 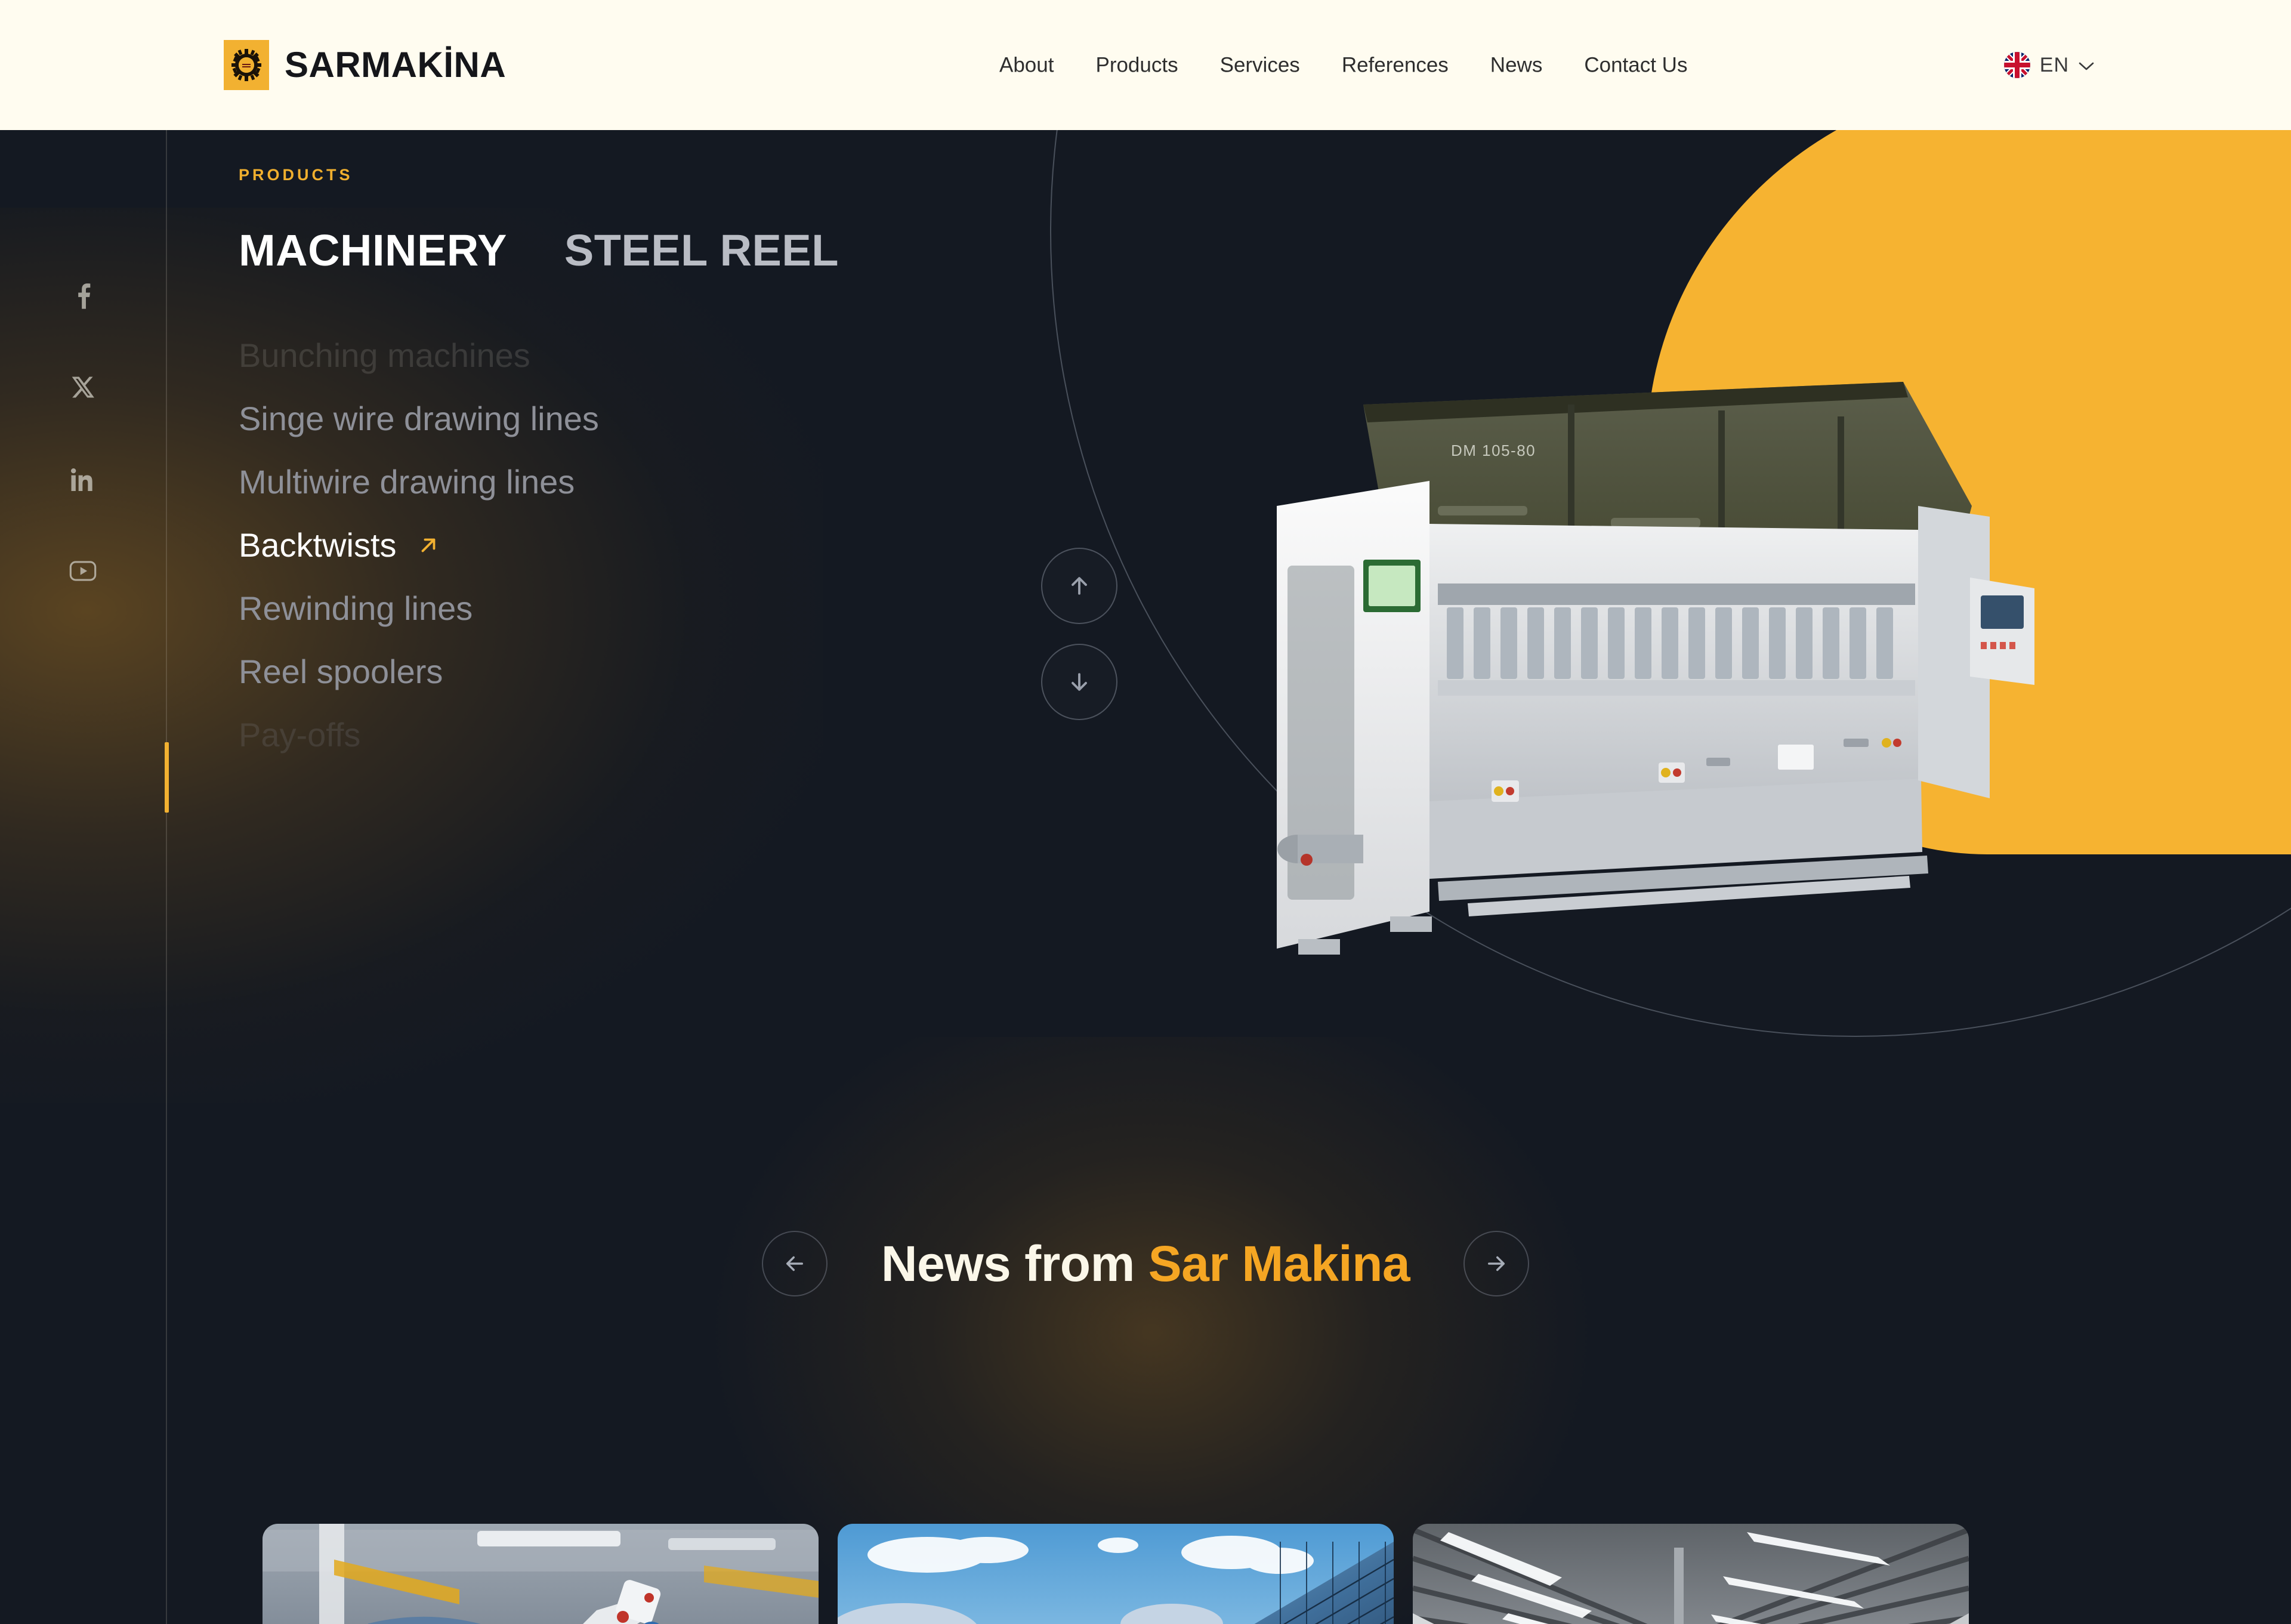 What do you see at coordinates (373, 251) in the screenshot?
I see `tab-machinery: MACHINERY` at bounding box center [373, 251].